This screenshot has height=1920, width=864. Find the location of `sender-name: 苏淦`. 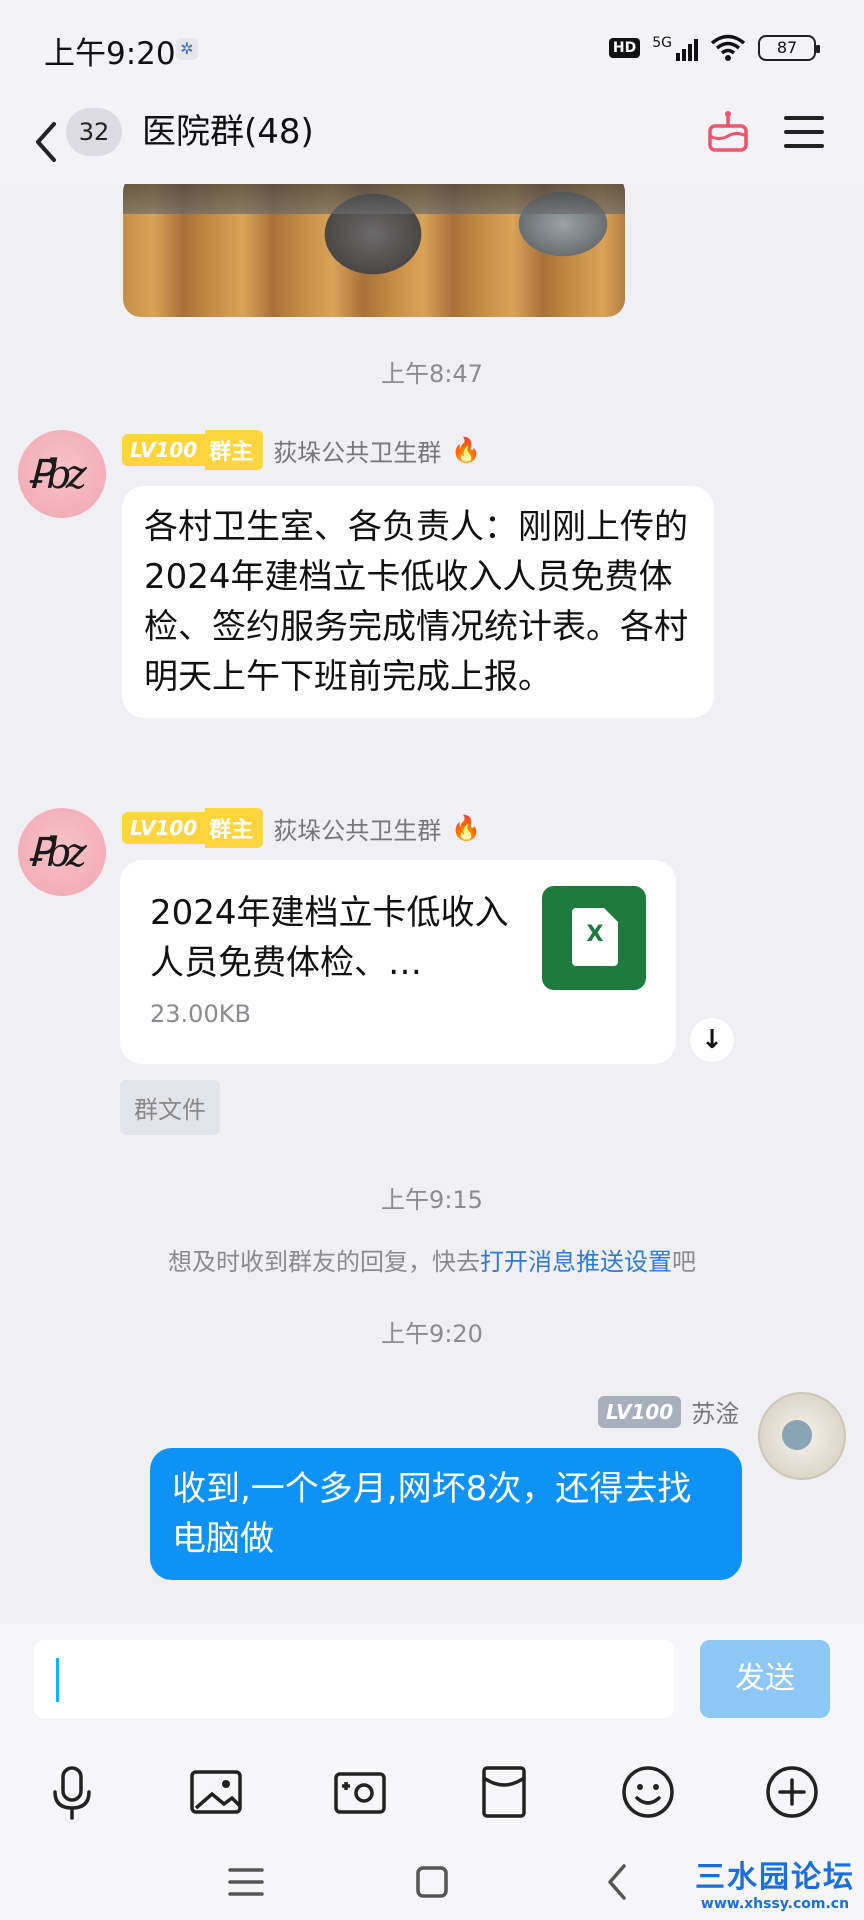

sender-name: 苏淦 is located at coordinates (715, 1414).